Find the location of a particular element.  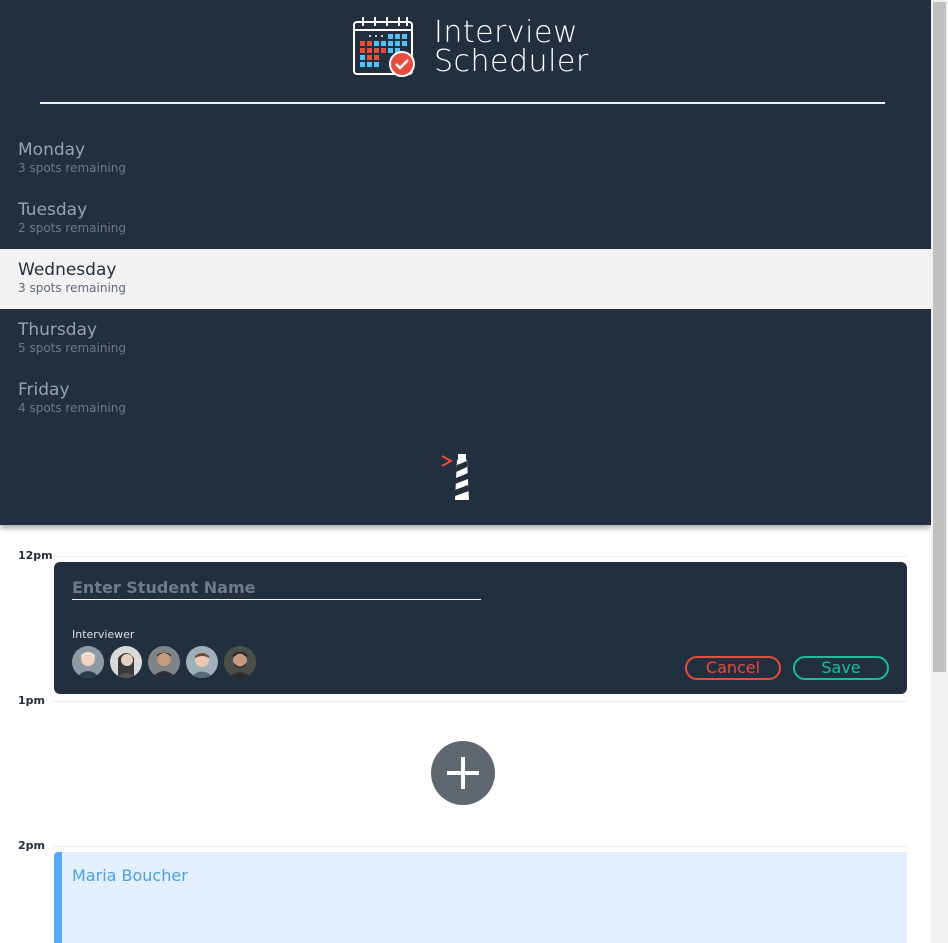

app-title-line1: Interview is located at coordinates (506, 32).